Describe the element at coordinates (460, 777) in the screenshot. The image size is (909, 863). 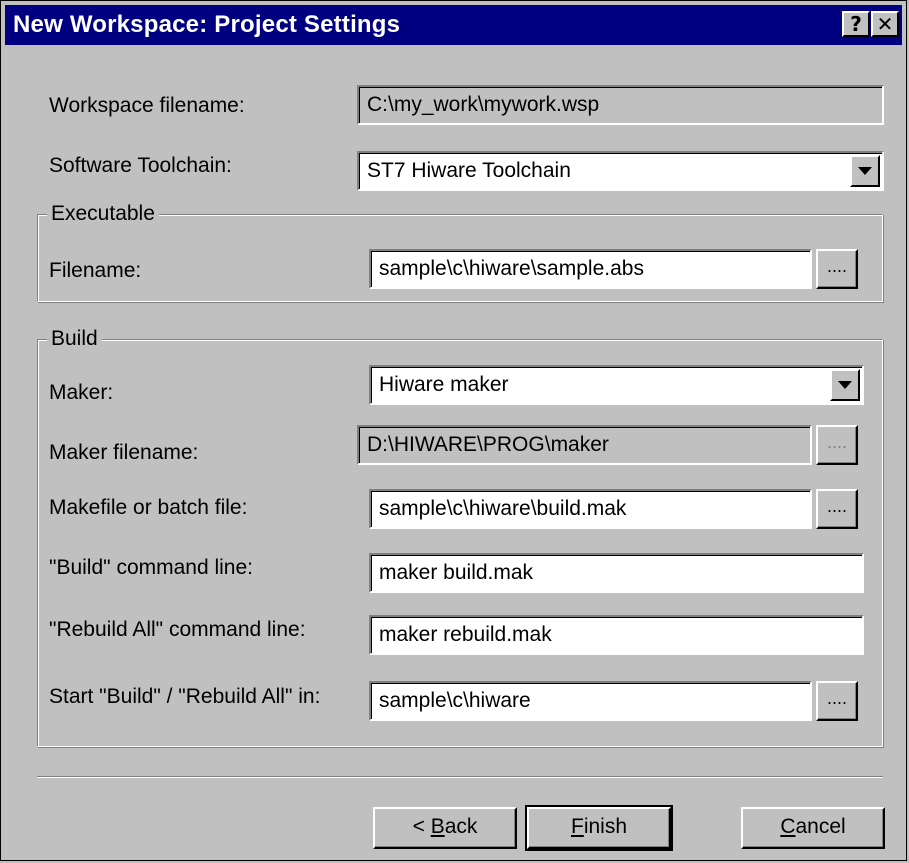
I see `separator-line` at that location.